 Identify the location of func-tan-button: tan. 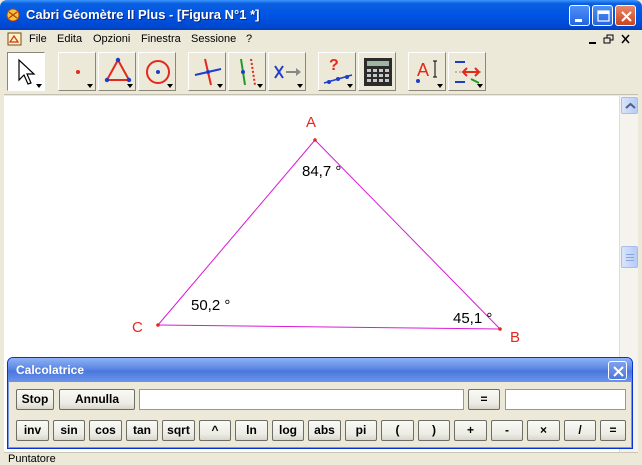
(142, 430).